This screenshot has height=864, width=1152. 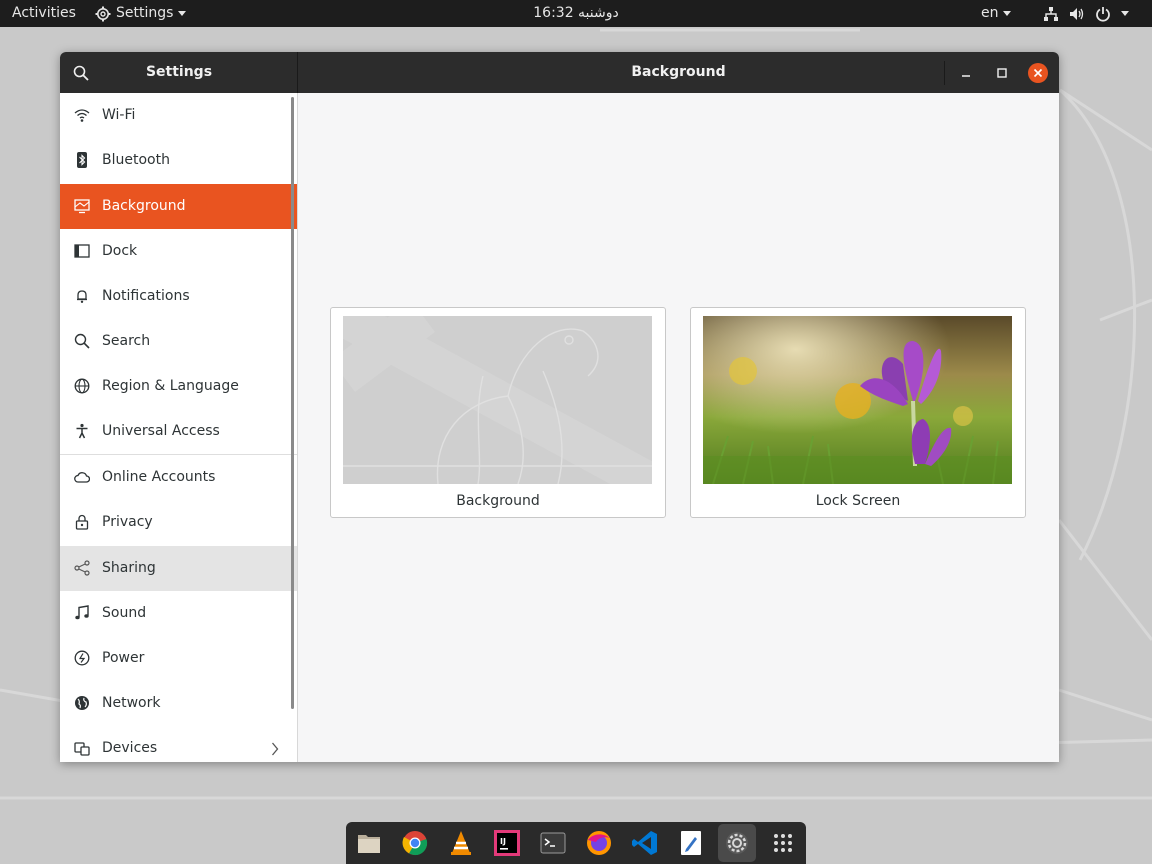 I want to click on top-bar: Activities Settings 16:32 دوشنبه en, so click(x=576, y=13).